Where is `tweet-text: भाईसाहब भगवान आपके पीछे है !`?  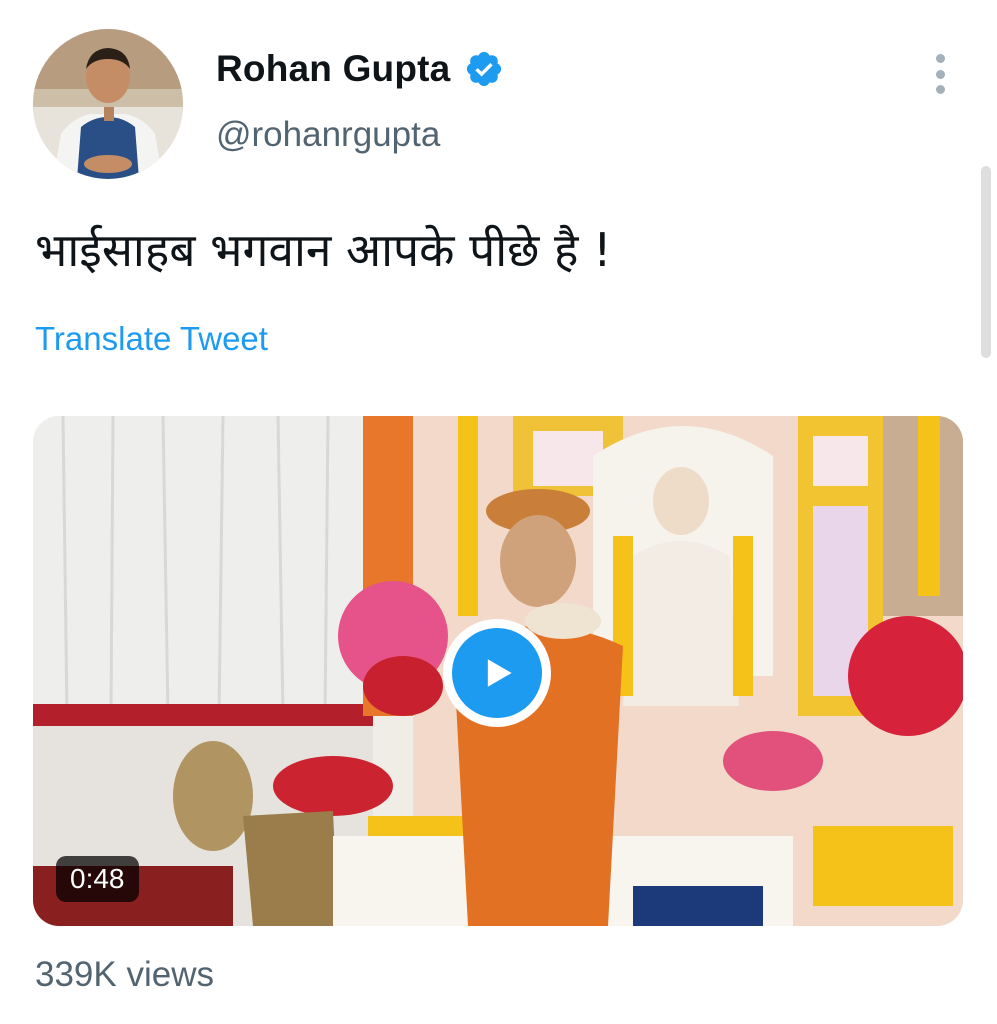 tweet-text: भाईसाहब भगवान आपके पीछे है ! is located at coordinates (323, 250).